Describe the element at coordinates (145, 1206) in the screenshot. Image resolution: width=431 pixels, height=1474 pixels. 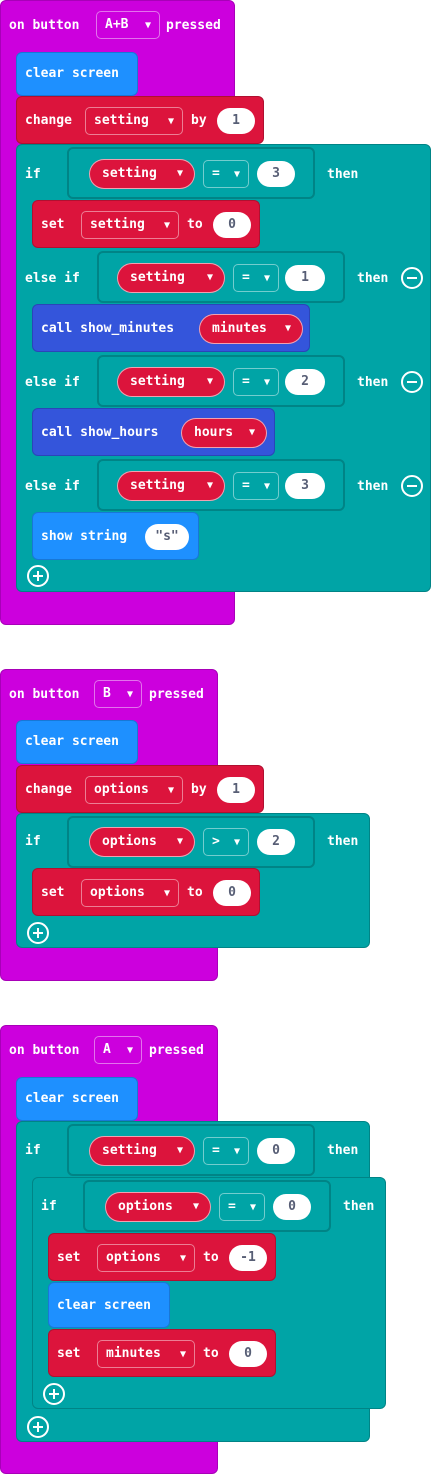
I see `variable-pill-value: options` at that location.